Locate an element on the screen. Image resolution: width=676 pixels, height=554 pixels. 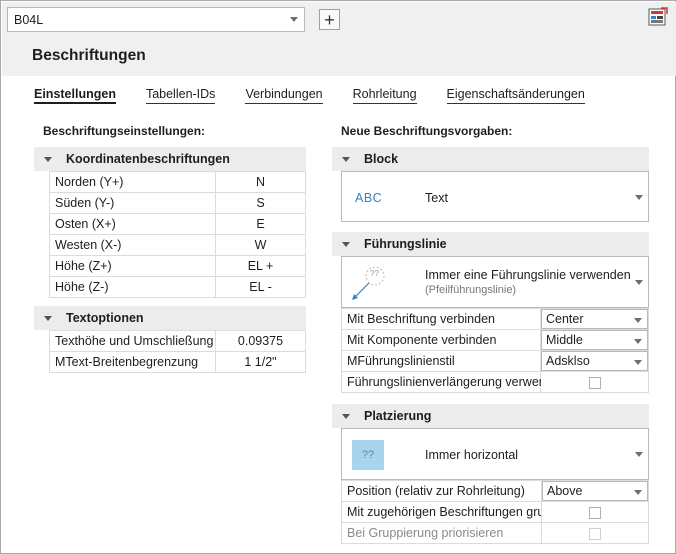
row-value-cell: Above is located at coordinates (595, 491).